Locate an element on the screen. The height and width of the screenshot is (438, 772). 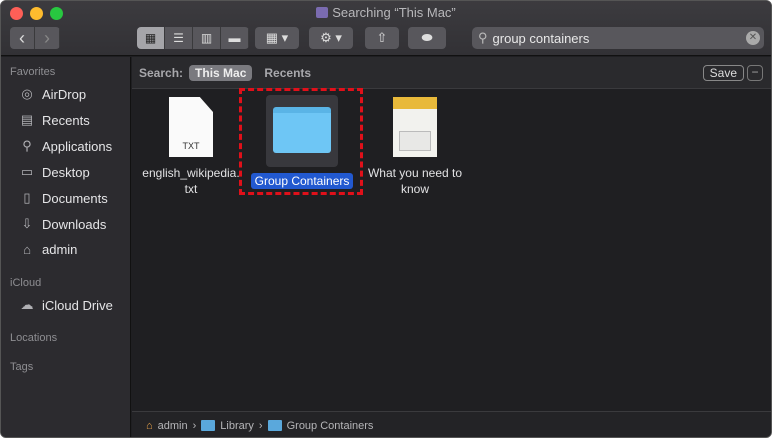
sidebar-item-label: AirDrop is located at coordinates (64, 94).